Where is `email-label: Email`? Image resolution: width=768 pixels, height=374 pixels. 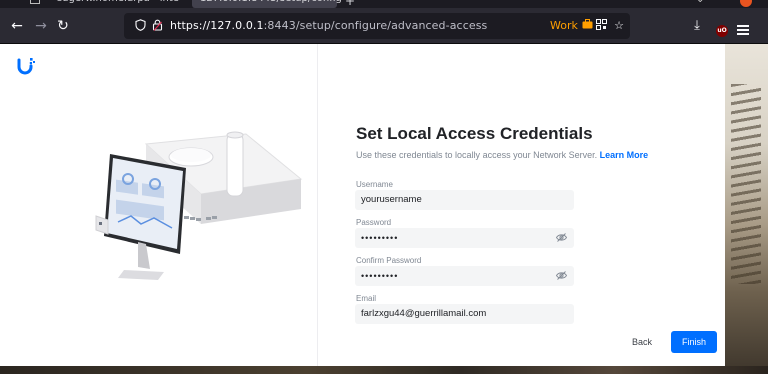 email-label: Email is located at coordinates (366, 298).